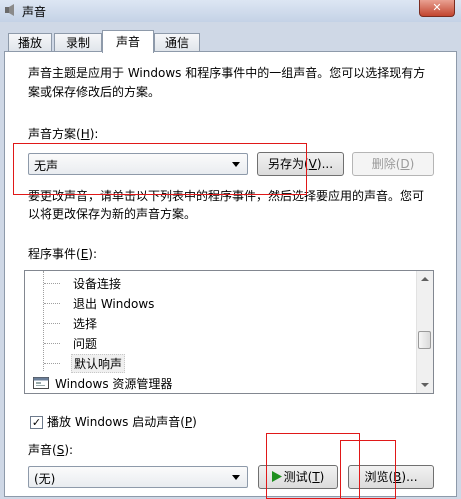  Describe the element at coordinates (41, 383) in the screenshot. I see `explorer-window-icon` at that location.